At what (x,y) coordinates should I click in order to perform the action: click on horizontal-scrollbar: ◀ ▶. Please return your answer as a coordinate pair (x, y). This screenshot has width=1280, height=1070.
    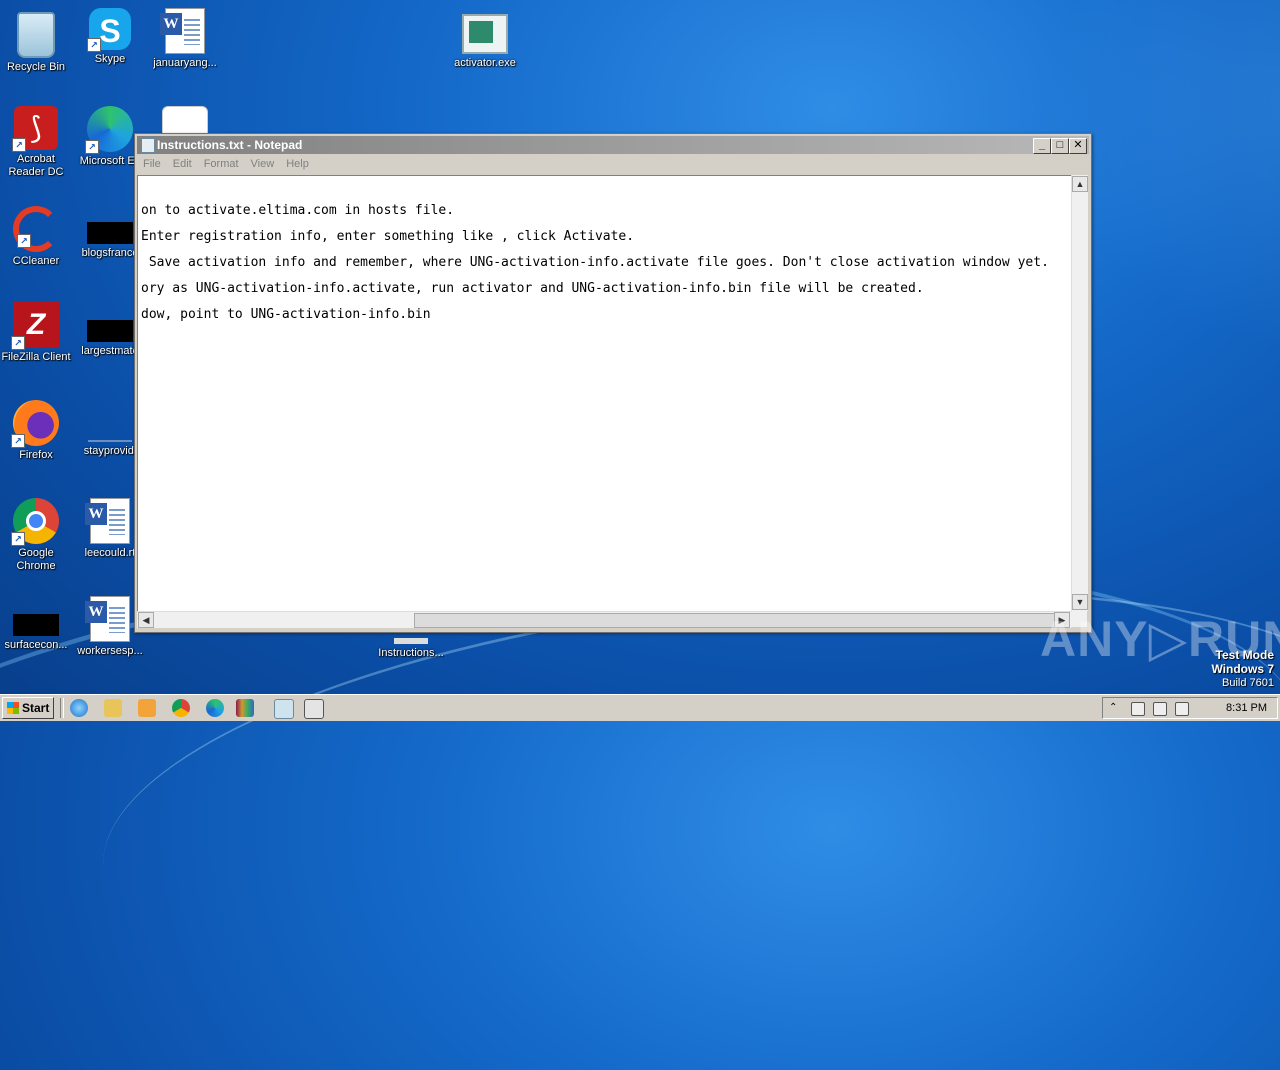
    Looking at the image, I should click on (604, 619).